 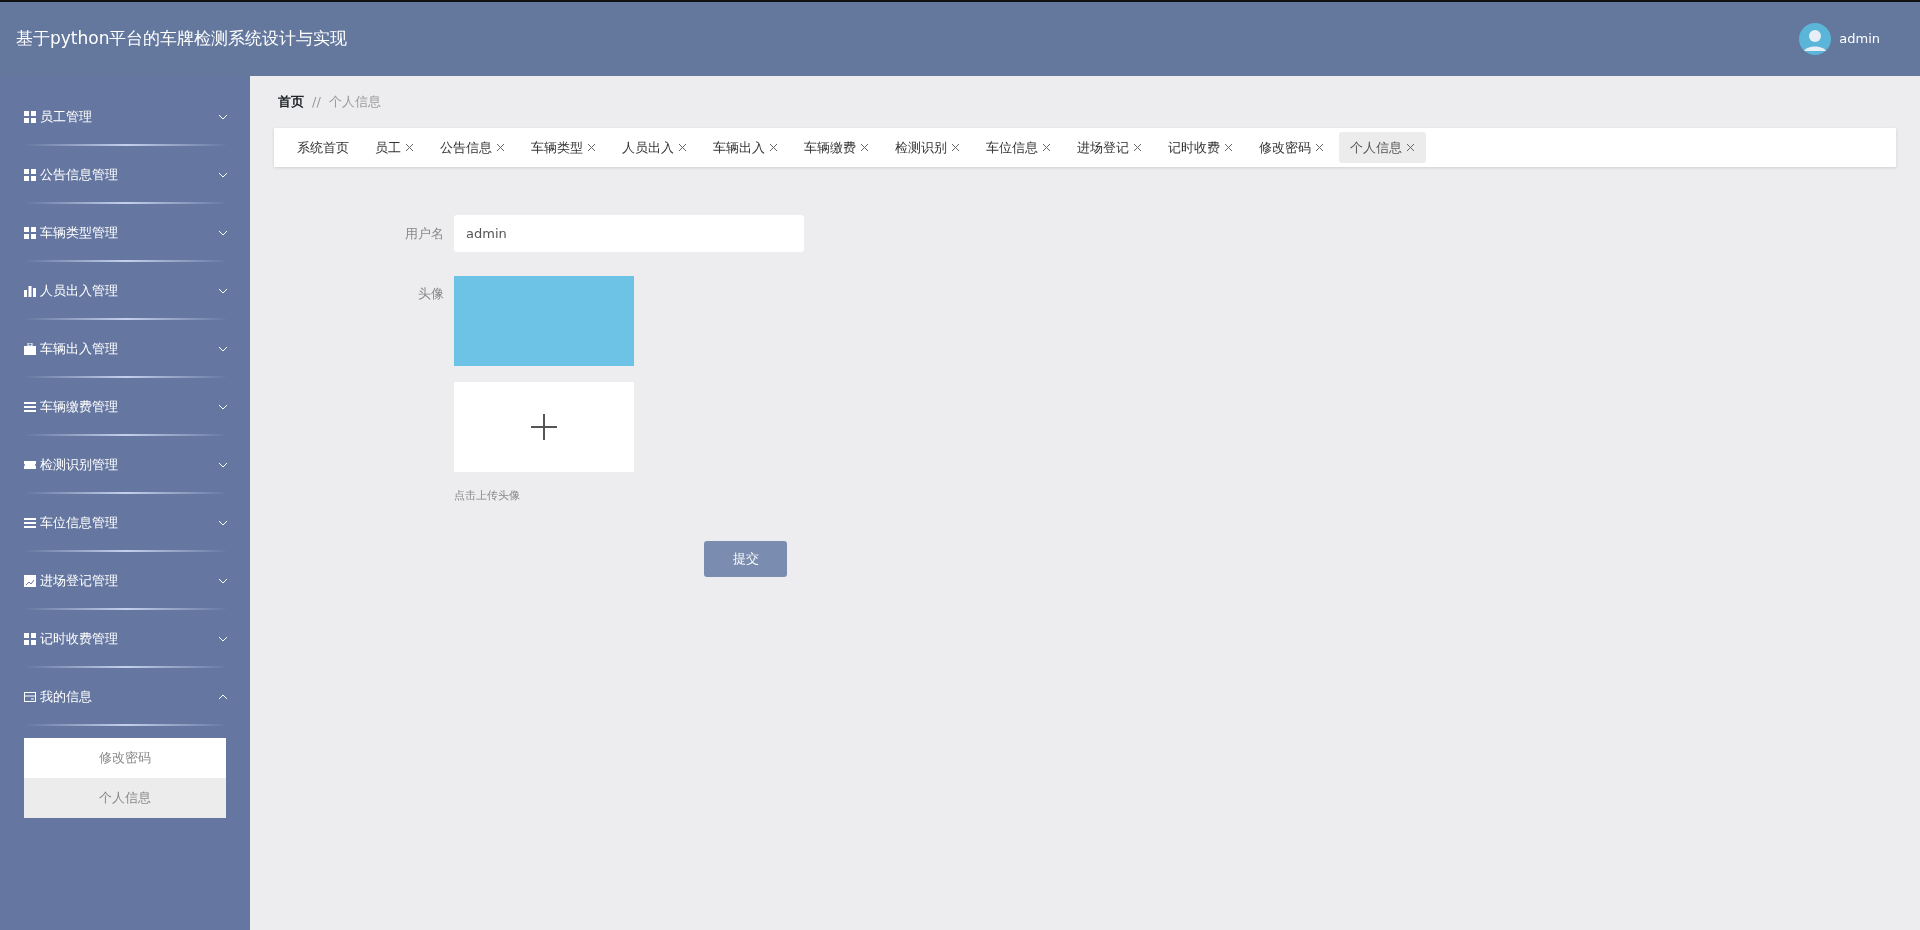 What do you see at coordinates (424, 233) in the screenshot?
I see `username-label: 用户名` at bounding box center [424, 233].